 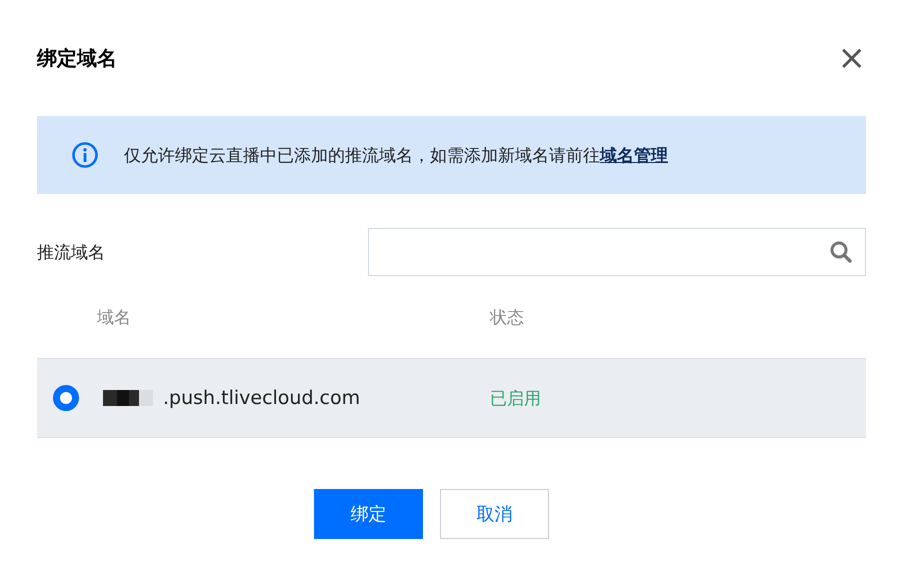 I want to click on column-header: 域名, so click(x=114, y=317).